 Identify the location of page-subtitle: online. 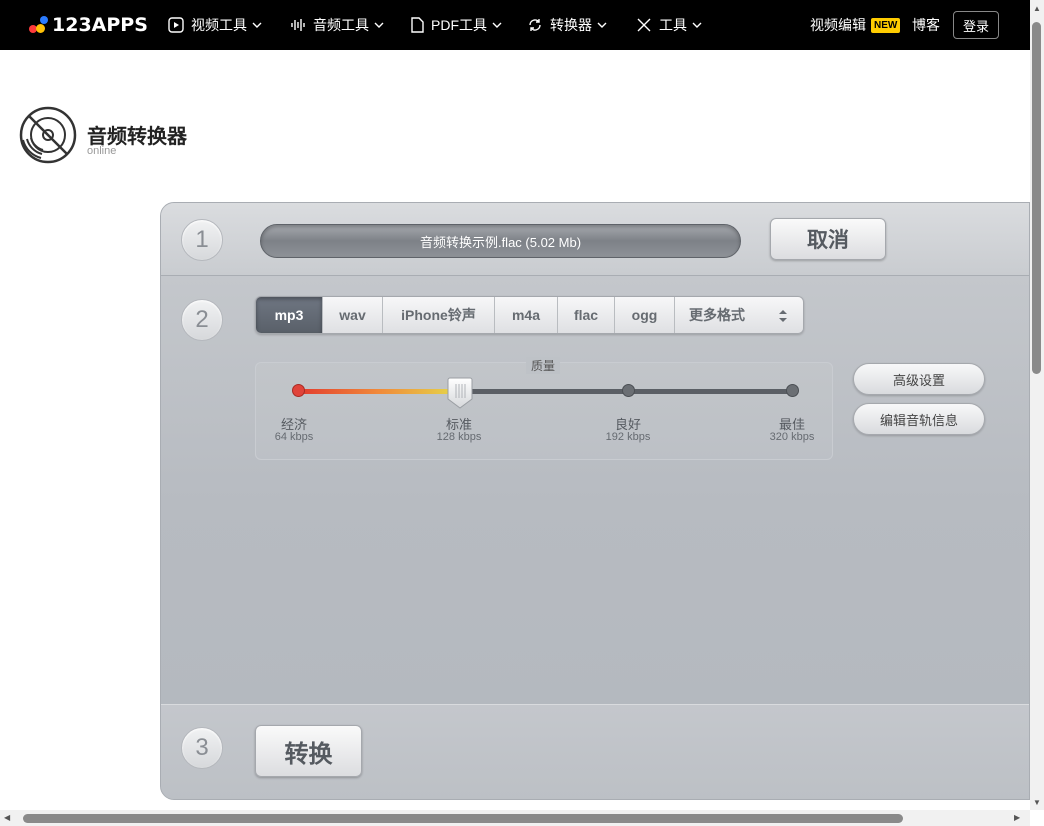
(102, 151).